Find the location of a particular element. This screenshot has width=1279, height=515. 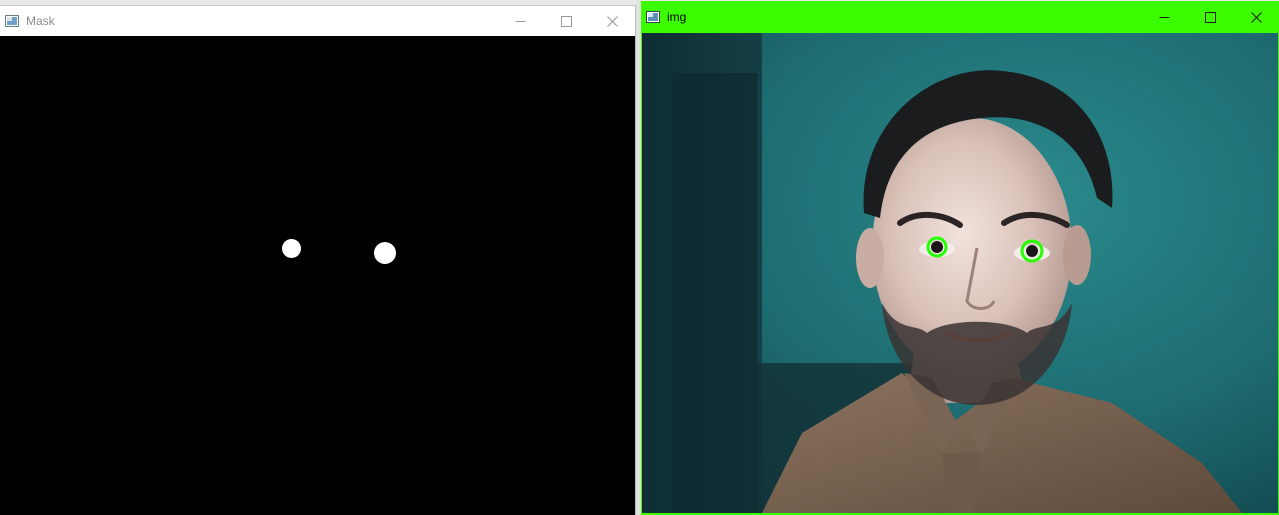

img-window-title: img is located at coordinates (677, 17).